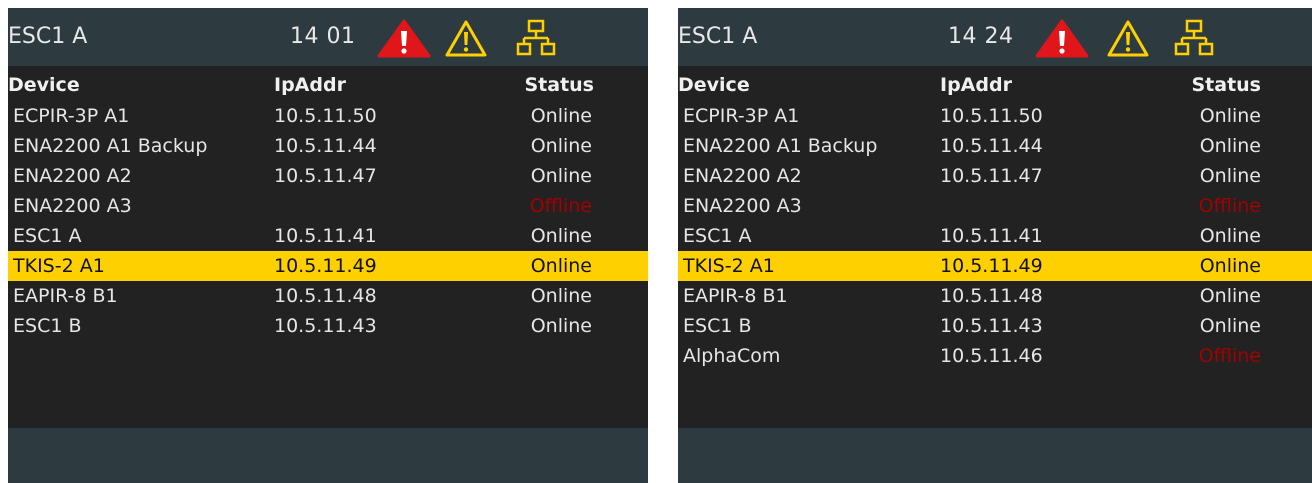 This screenshot has width=1312, height=483. What do you see at coordinates (732, 356) in the screenshot?
I see `device-name: AlphaCom` at bounding box center [732, 356].